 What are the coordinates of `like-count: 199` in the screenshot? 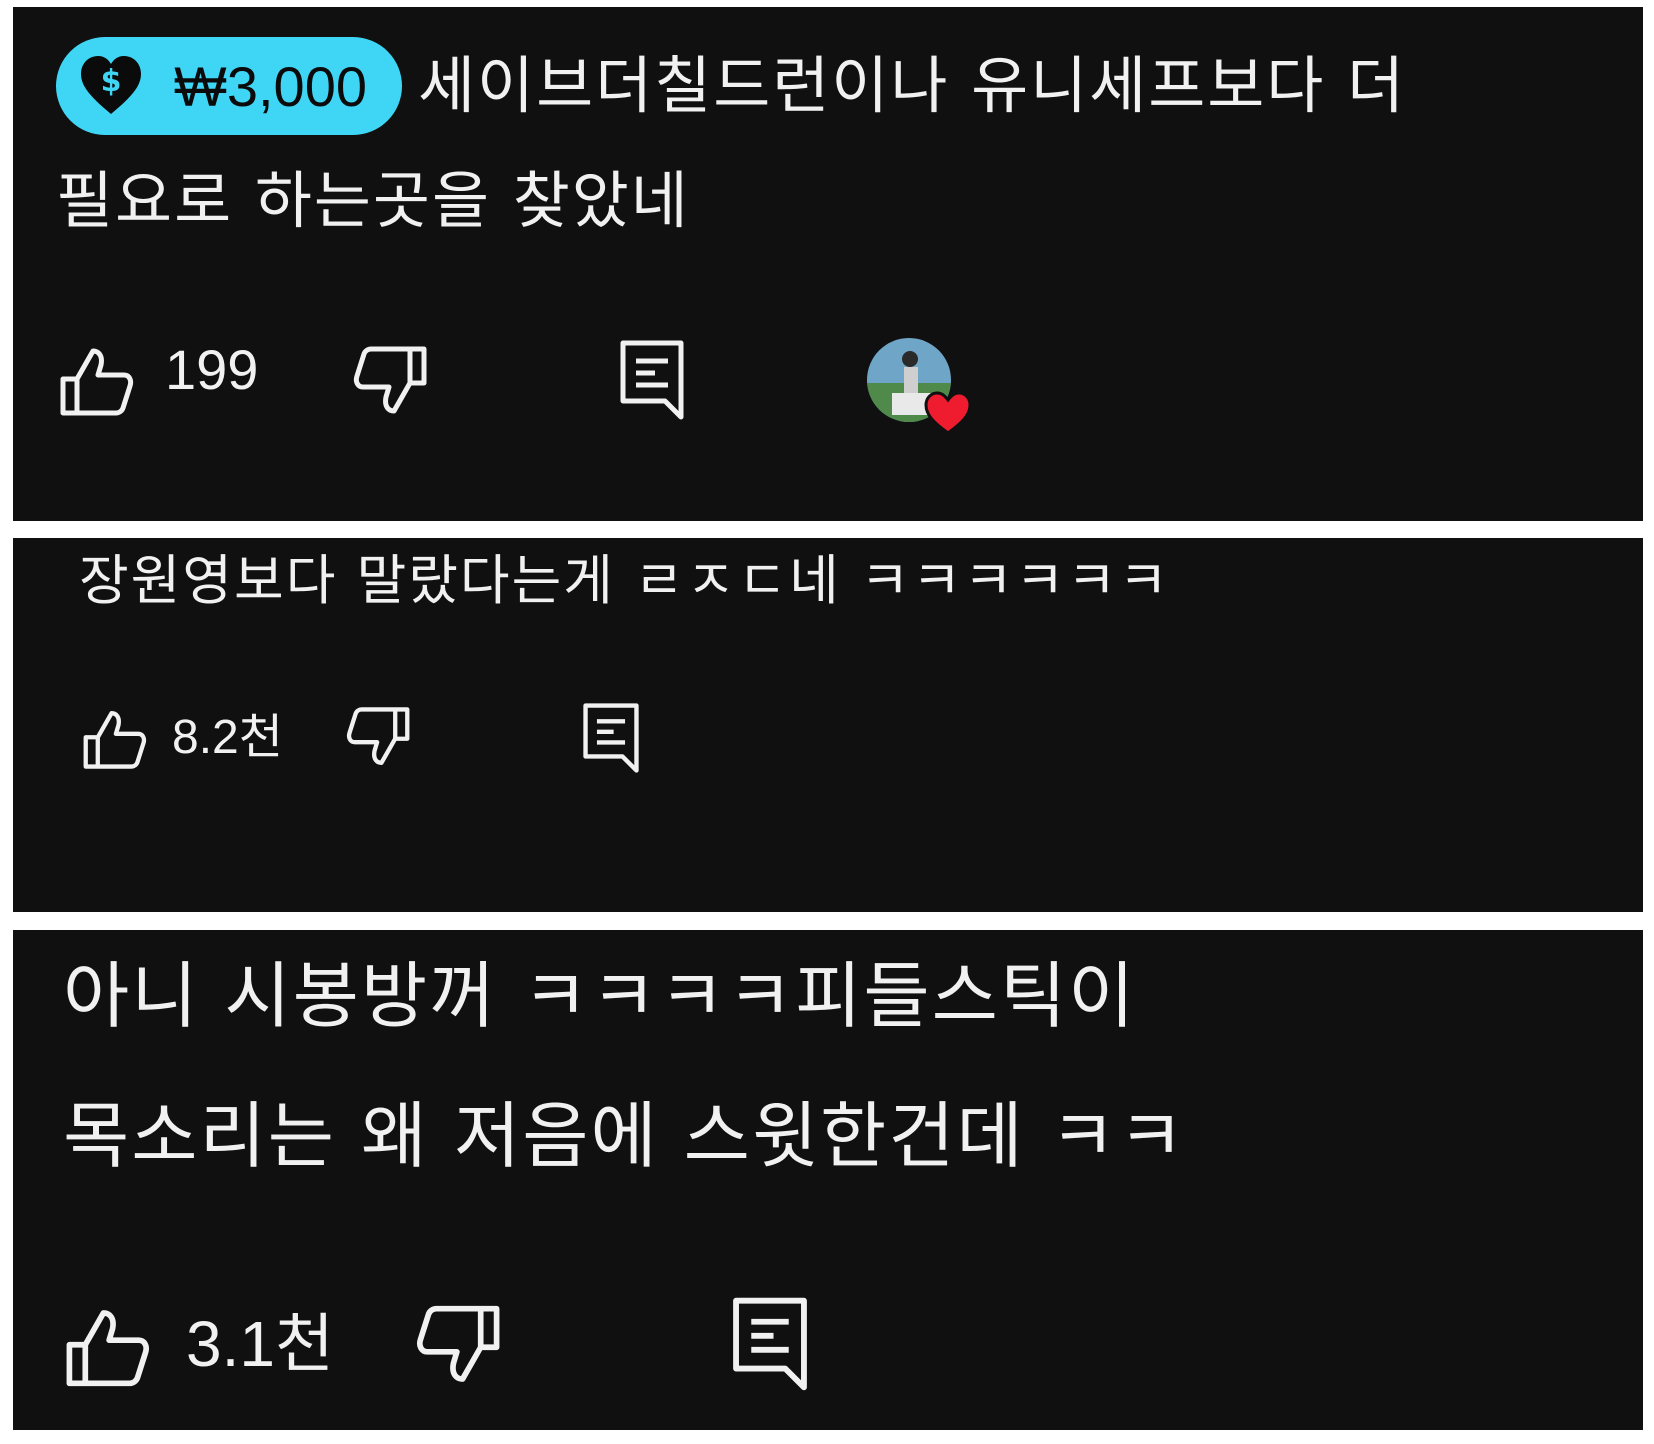 It's located at (212, 369).